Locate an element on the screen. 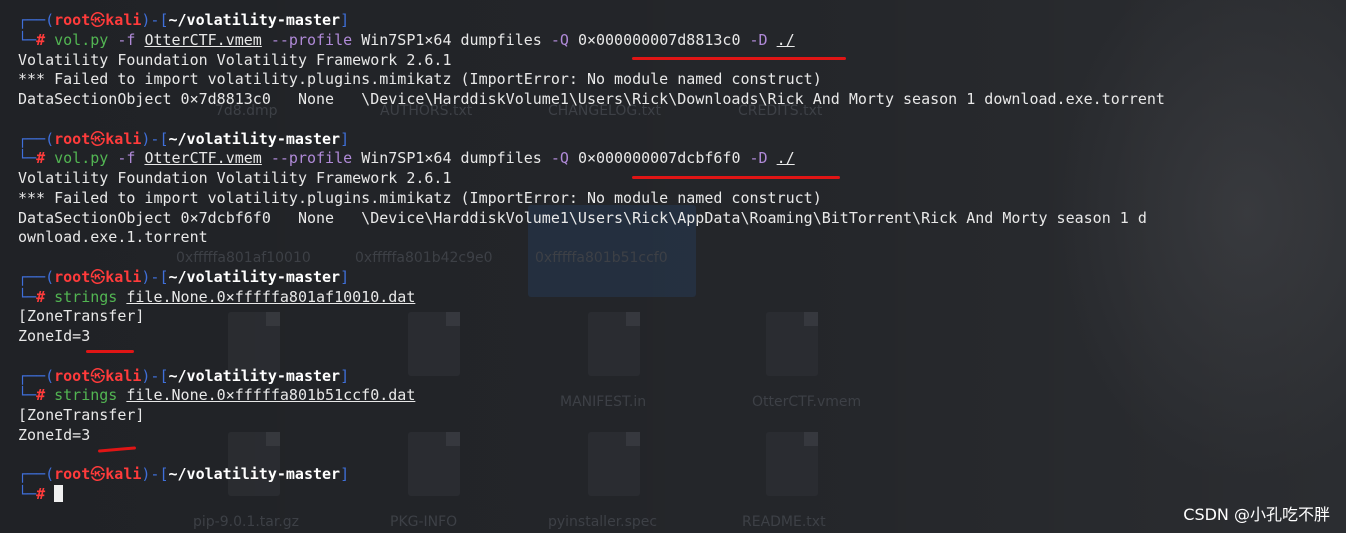 Image resolution: width=1346 pixels, height=533 pixels. command-flag: --profile is located at coordinates (311, 39).